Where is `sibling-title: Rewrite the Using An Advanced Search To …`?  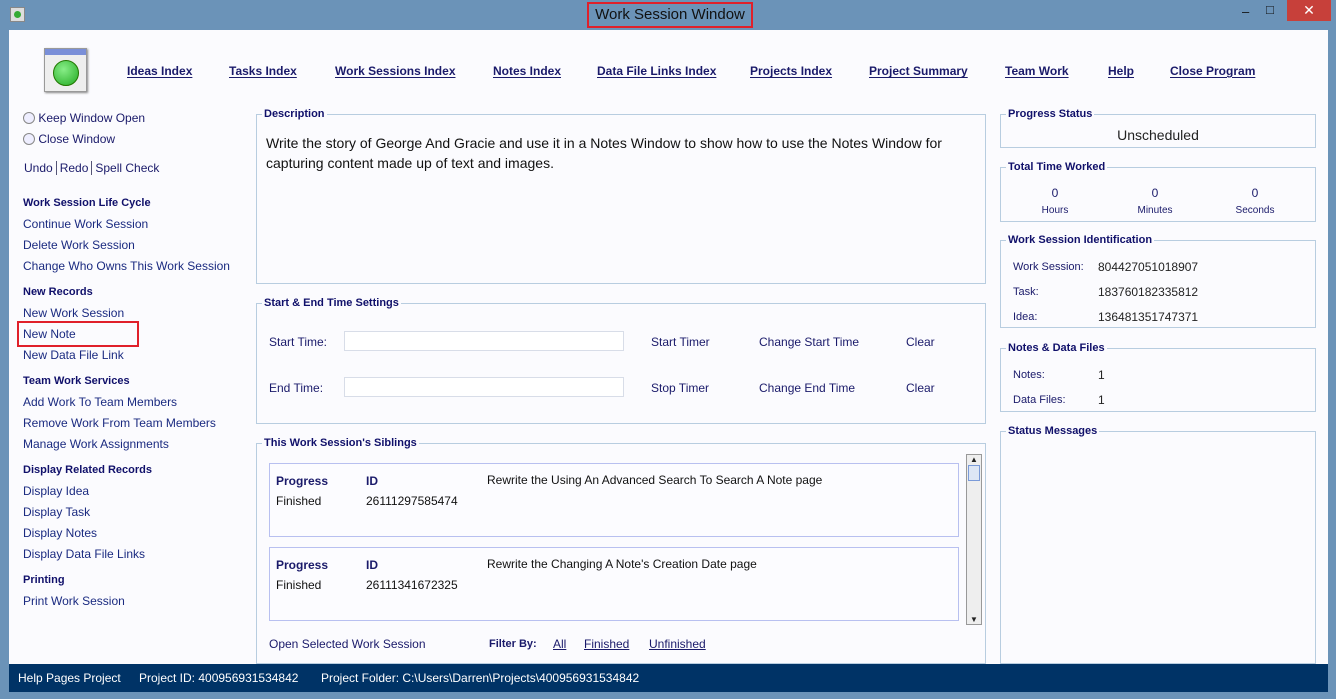 sibling-title: Rewrite the Using An Advanced Search To … is located at coordinates (655, 480).